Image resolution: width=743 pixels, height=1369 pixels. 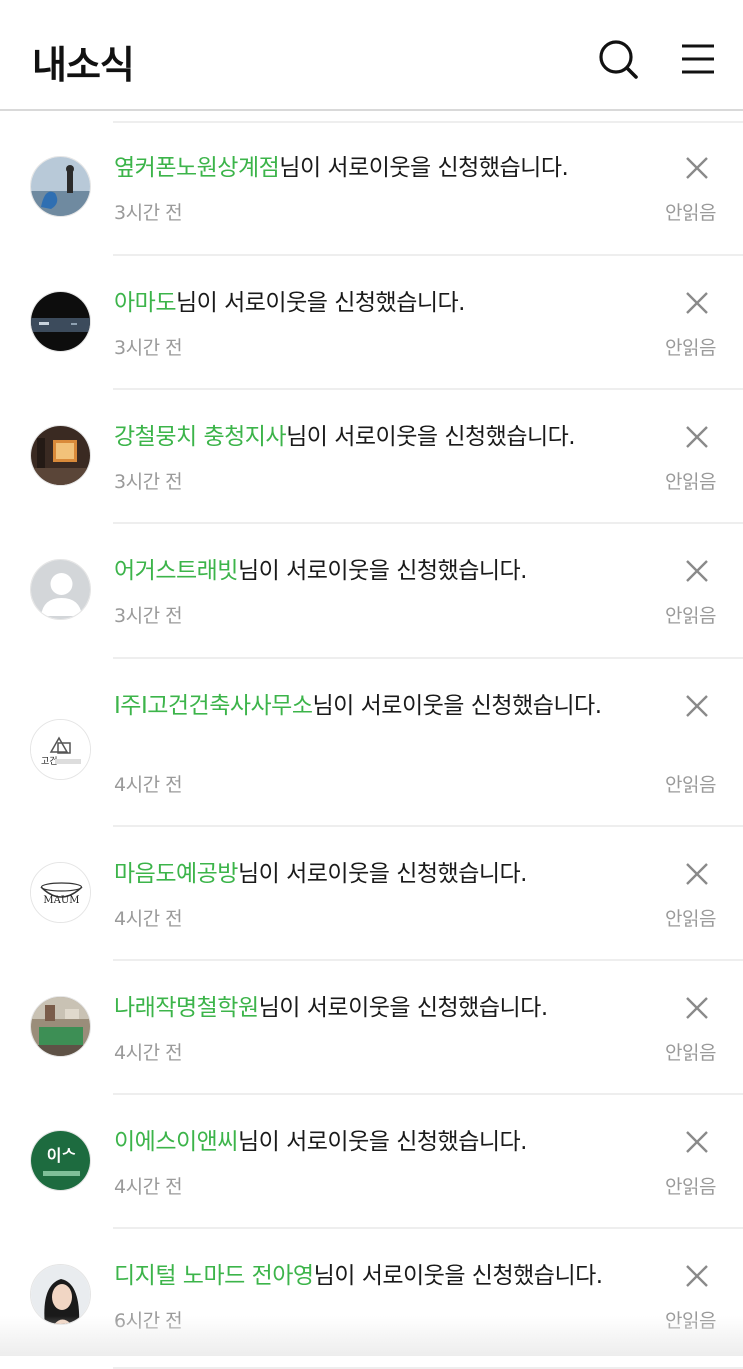 I want to click on sender-name: 이에스이앤씨, so click(x=176, y=1142).